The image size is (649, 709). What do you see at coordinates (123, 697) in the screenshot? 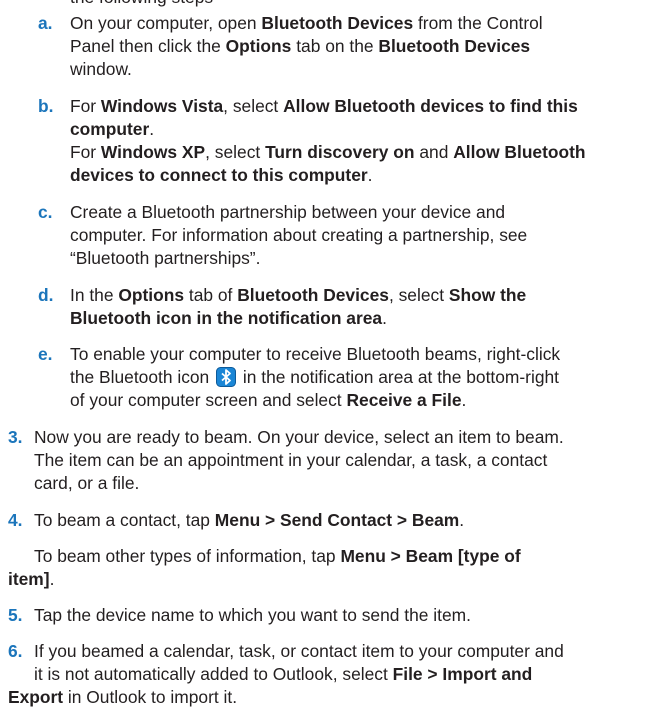
I see `step-6-continued: Export in Outlook to import it.` at bounding box center [123, 697].